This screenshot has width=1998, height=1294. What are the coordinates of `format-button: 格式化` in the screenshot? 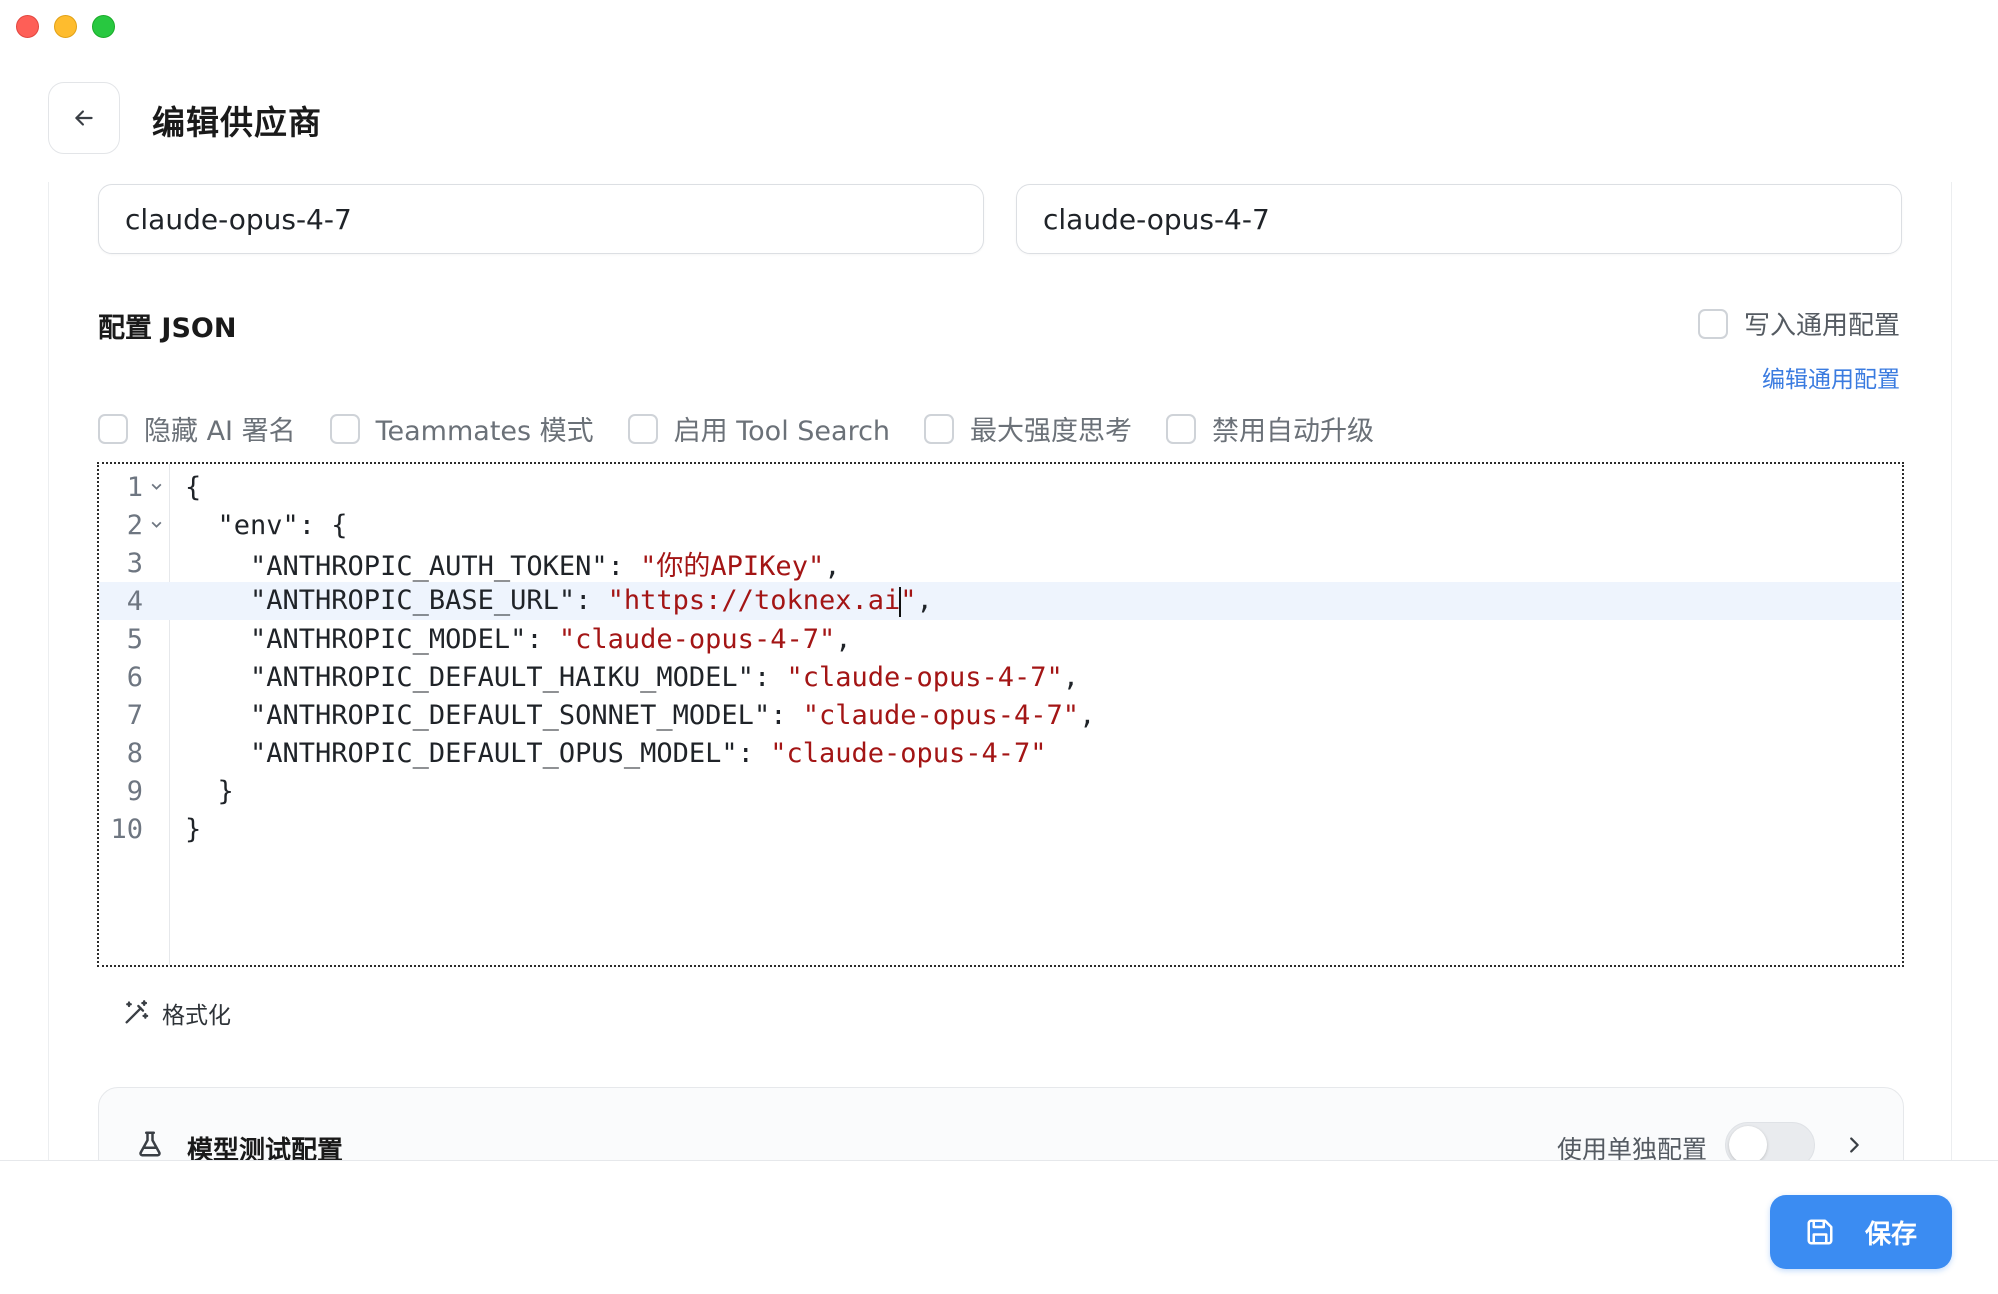 It's located at (176, 1013).